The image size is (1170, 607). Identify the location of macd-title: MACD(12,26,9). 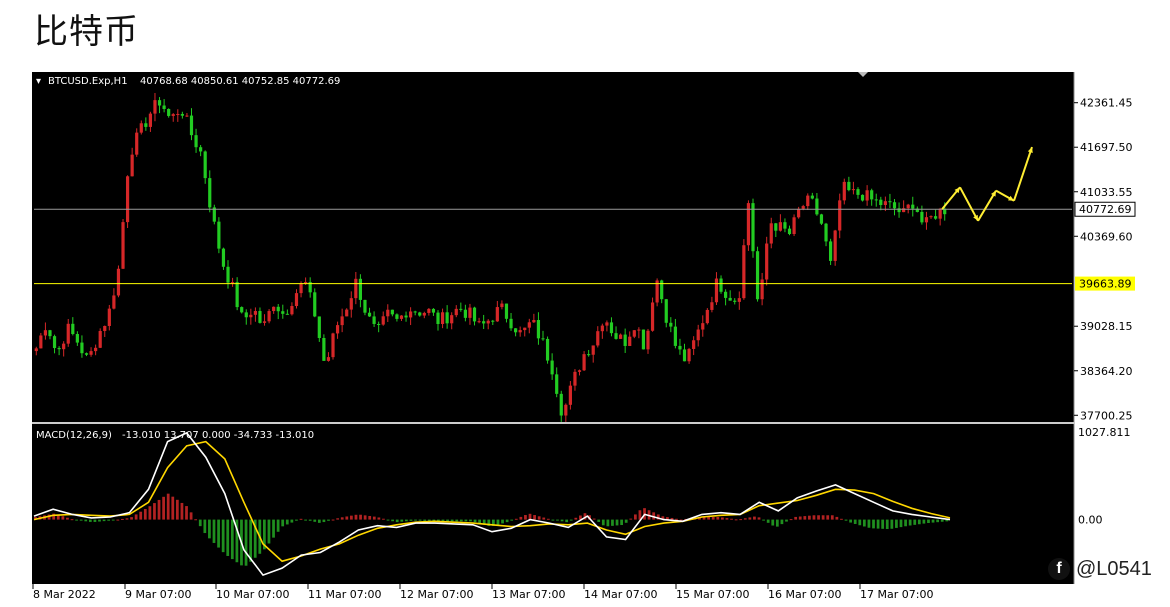
(74, 435).